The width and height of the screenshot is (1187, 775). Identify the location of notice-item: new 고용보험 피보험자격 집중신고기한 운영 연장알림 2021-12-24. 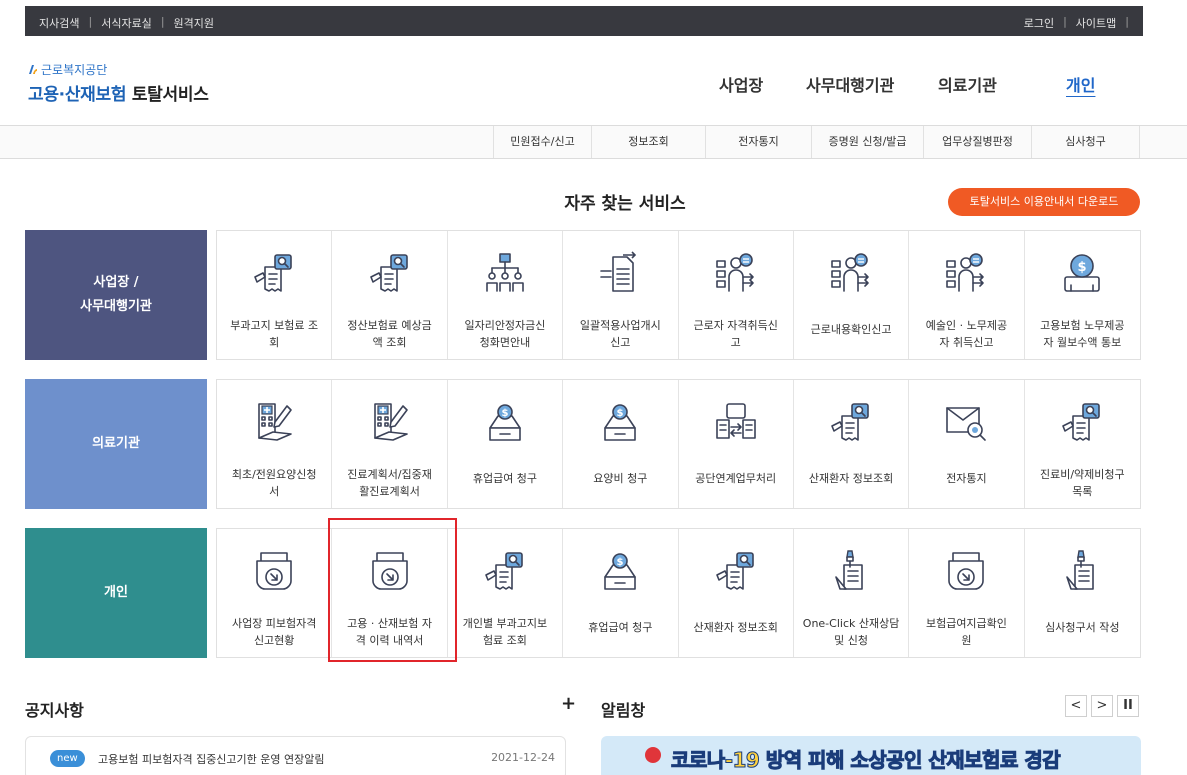
(295, 755).